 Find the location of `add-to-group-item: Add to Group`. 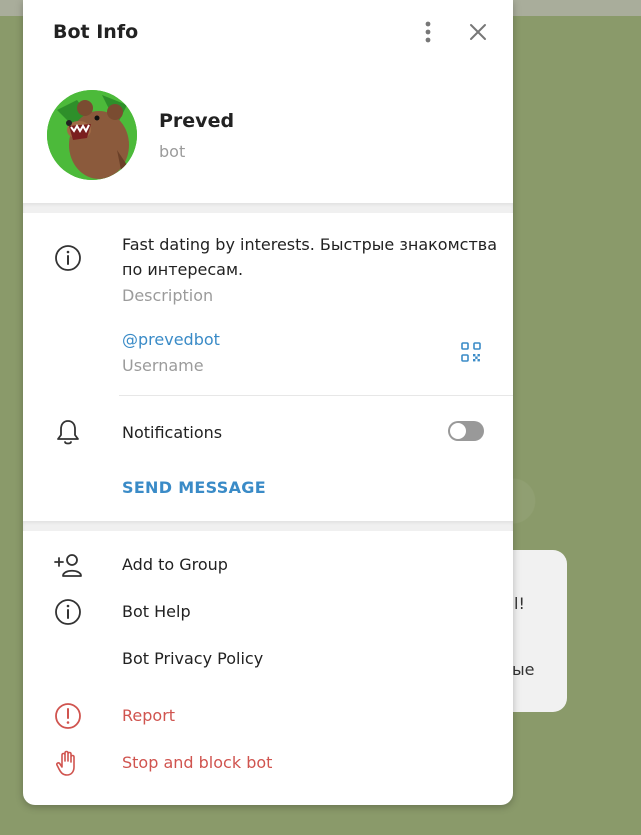

add-to-group-item: Add to Group is located at coordinates (175, 564).